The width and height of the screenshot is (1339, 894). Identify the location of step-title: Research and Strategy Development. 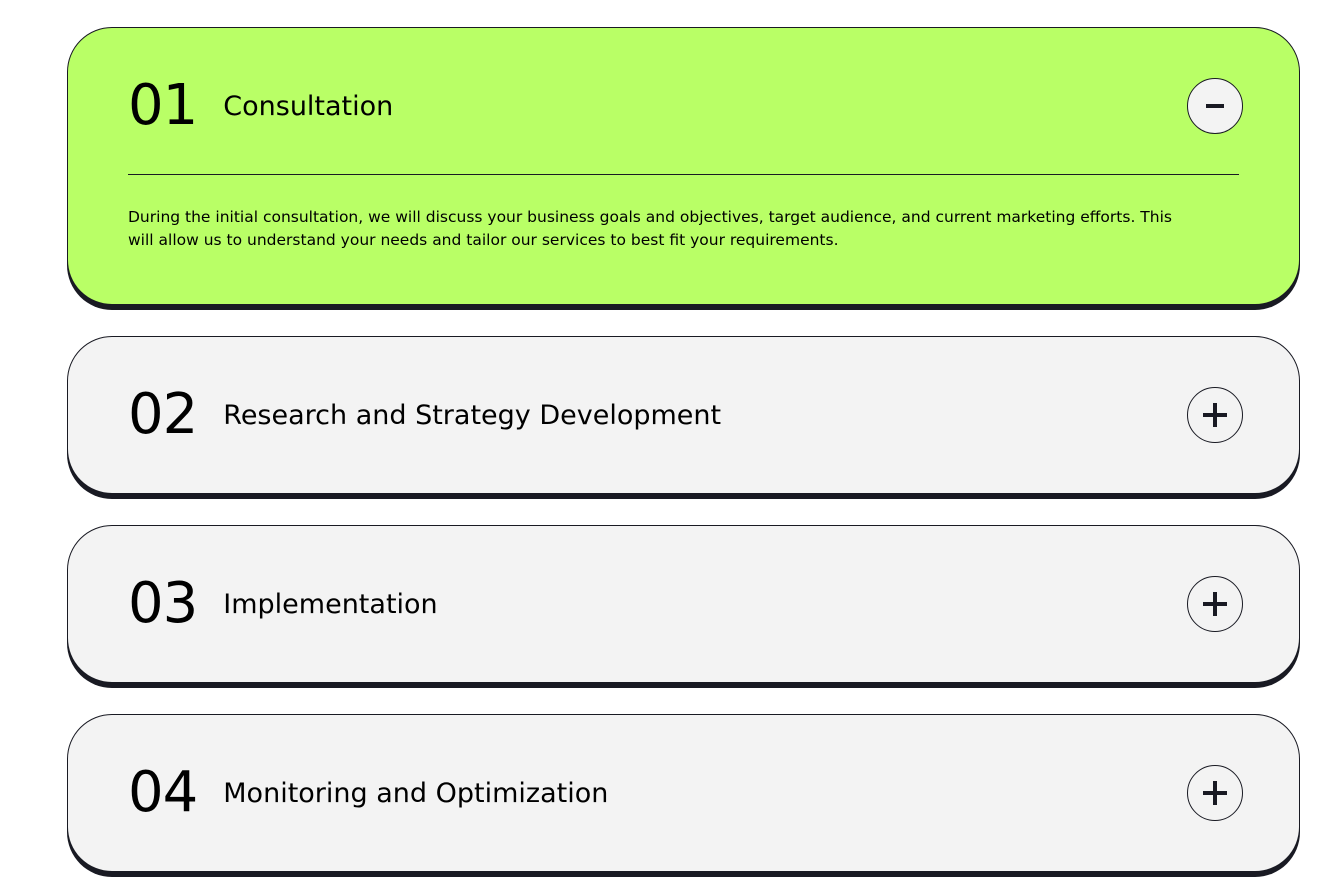
(472, 415).